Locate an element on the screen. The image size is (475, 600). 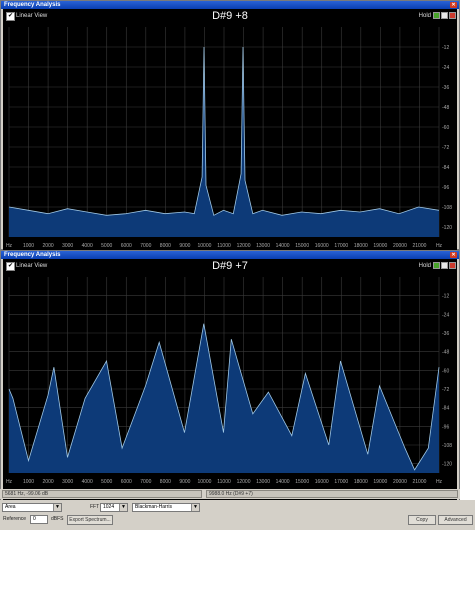
window-function-select: Blackman-Harris ▼ is located at coordinates (166, 507).